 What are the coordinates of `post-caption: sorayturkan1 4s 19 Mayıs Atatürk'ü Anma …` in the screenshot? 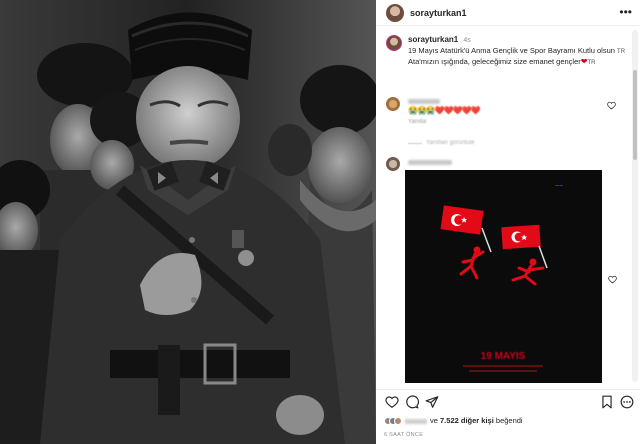 It's located at (506, 51).